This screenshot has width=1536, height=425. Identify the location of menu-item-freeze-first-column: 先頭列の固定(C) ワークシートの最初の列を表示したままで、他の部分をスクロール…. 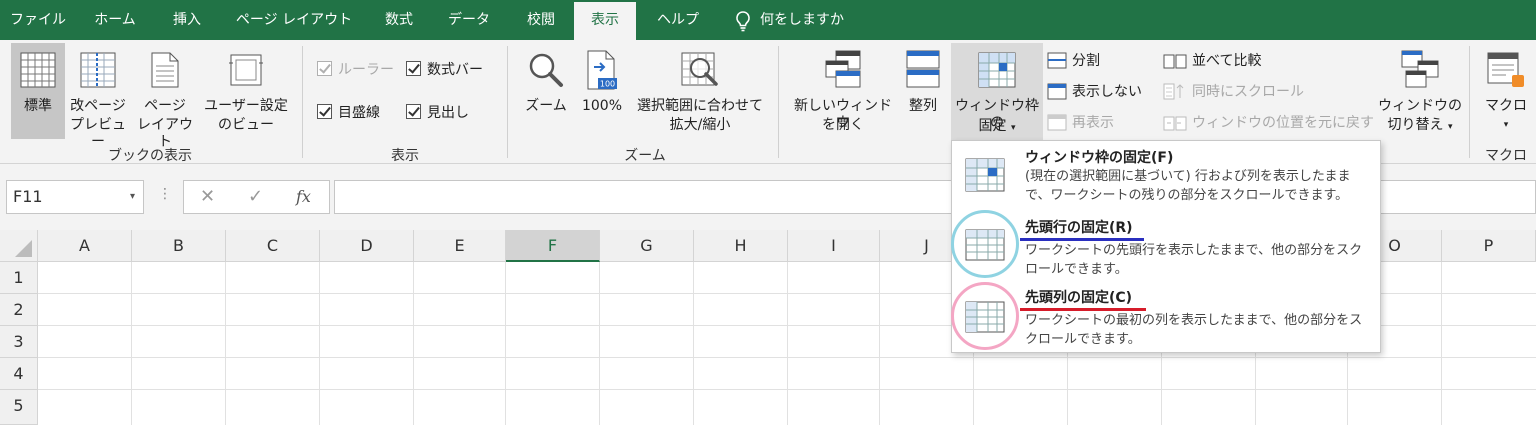
(1165, 317).